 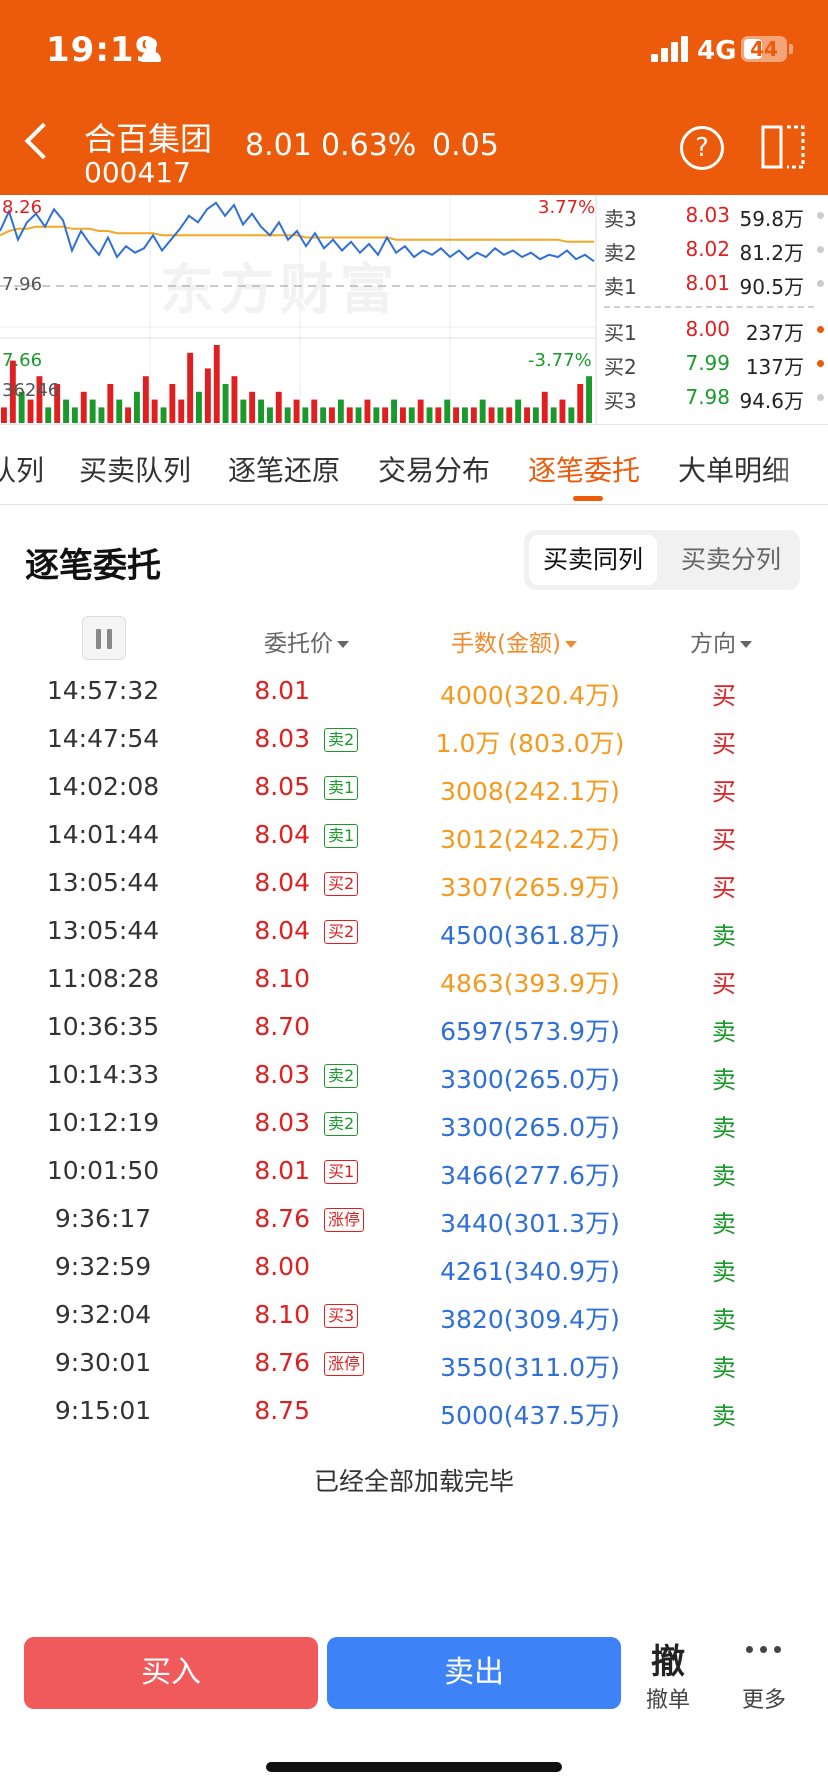 What do you see at coordinates (414, 788) in the screenshot?
I see `table-row: 14:02:08 8.05 卖1 3008(242.1万) 买` at bounding box center [414, 788].